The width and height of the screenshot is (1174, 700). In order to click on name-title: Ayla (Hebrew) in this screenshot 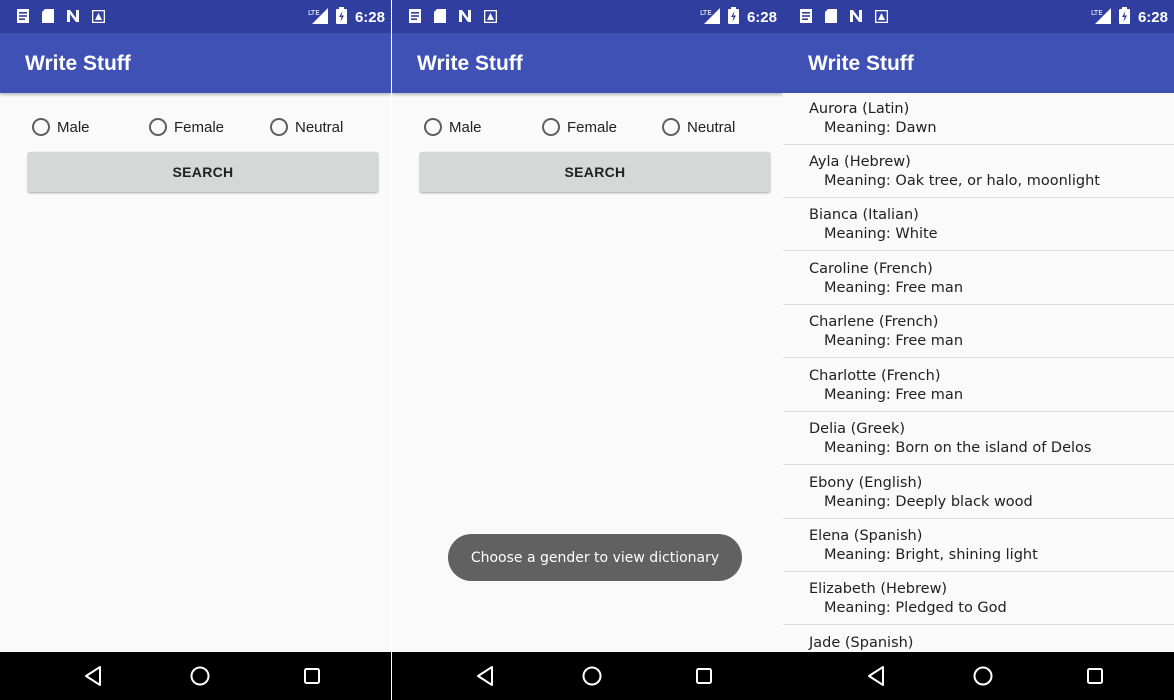, I will do `click(860, 162)`.